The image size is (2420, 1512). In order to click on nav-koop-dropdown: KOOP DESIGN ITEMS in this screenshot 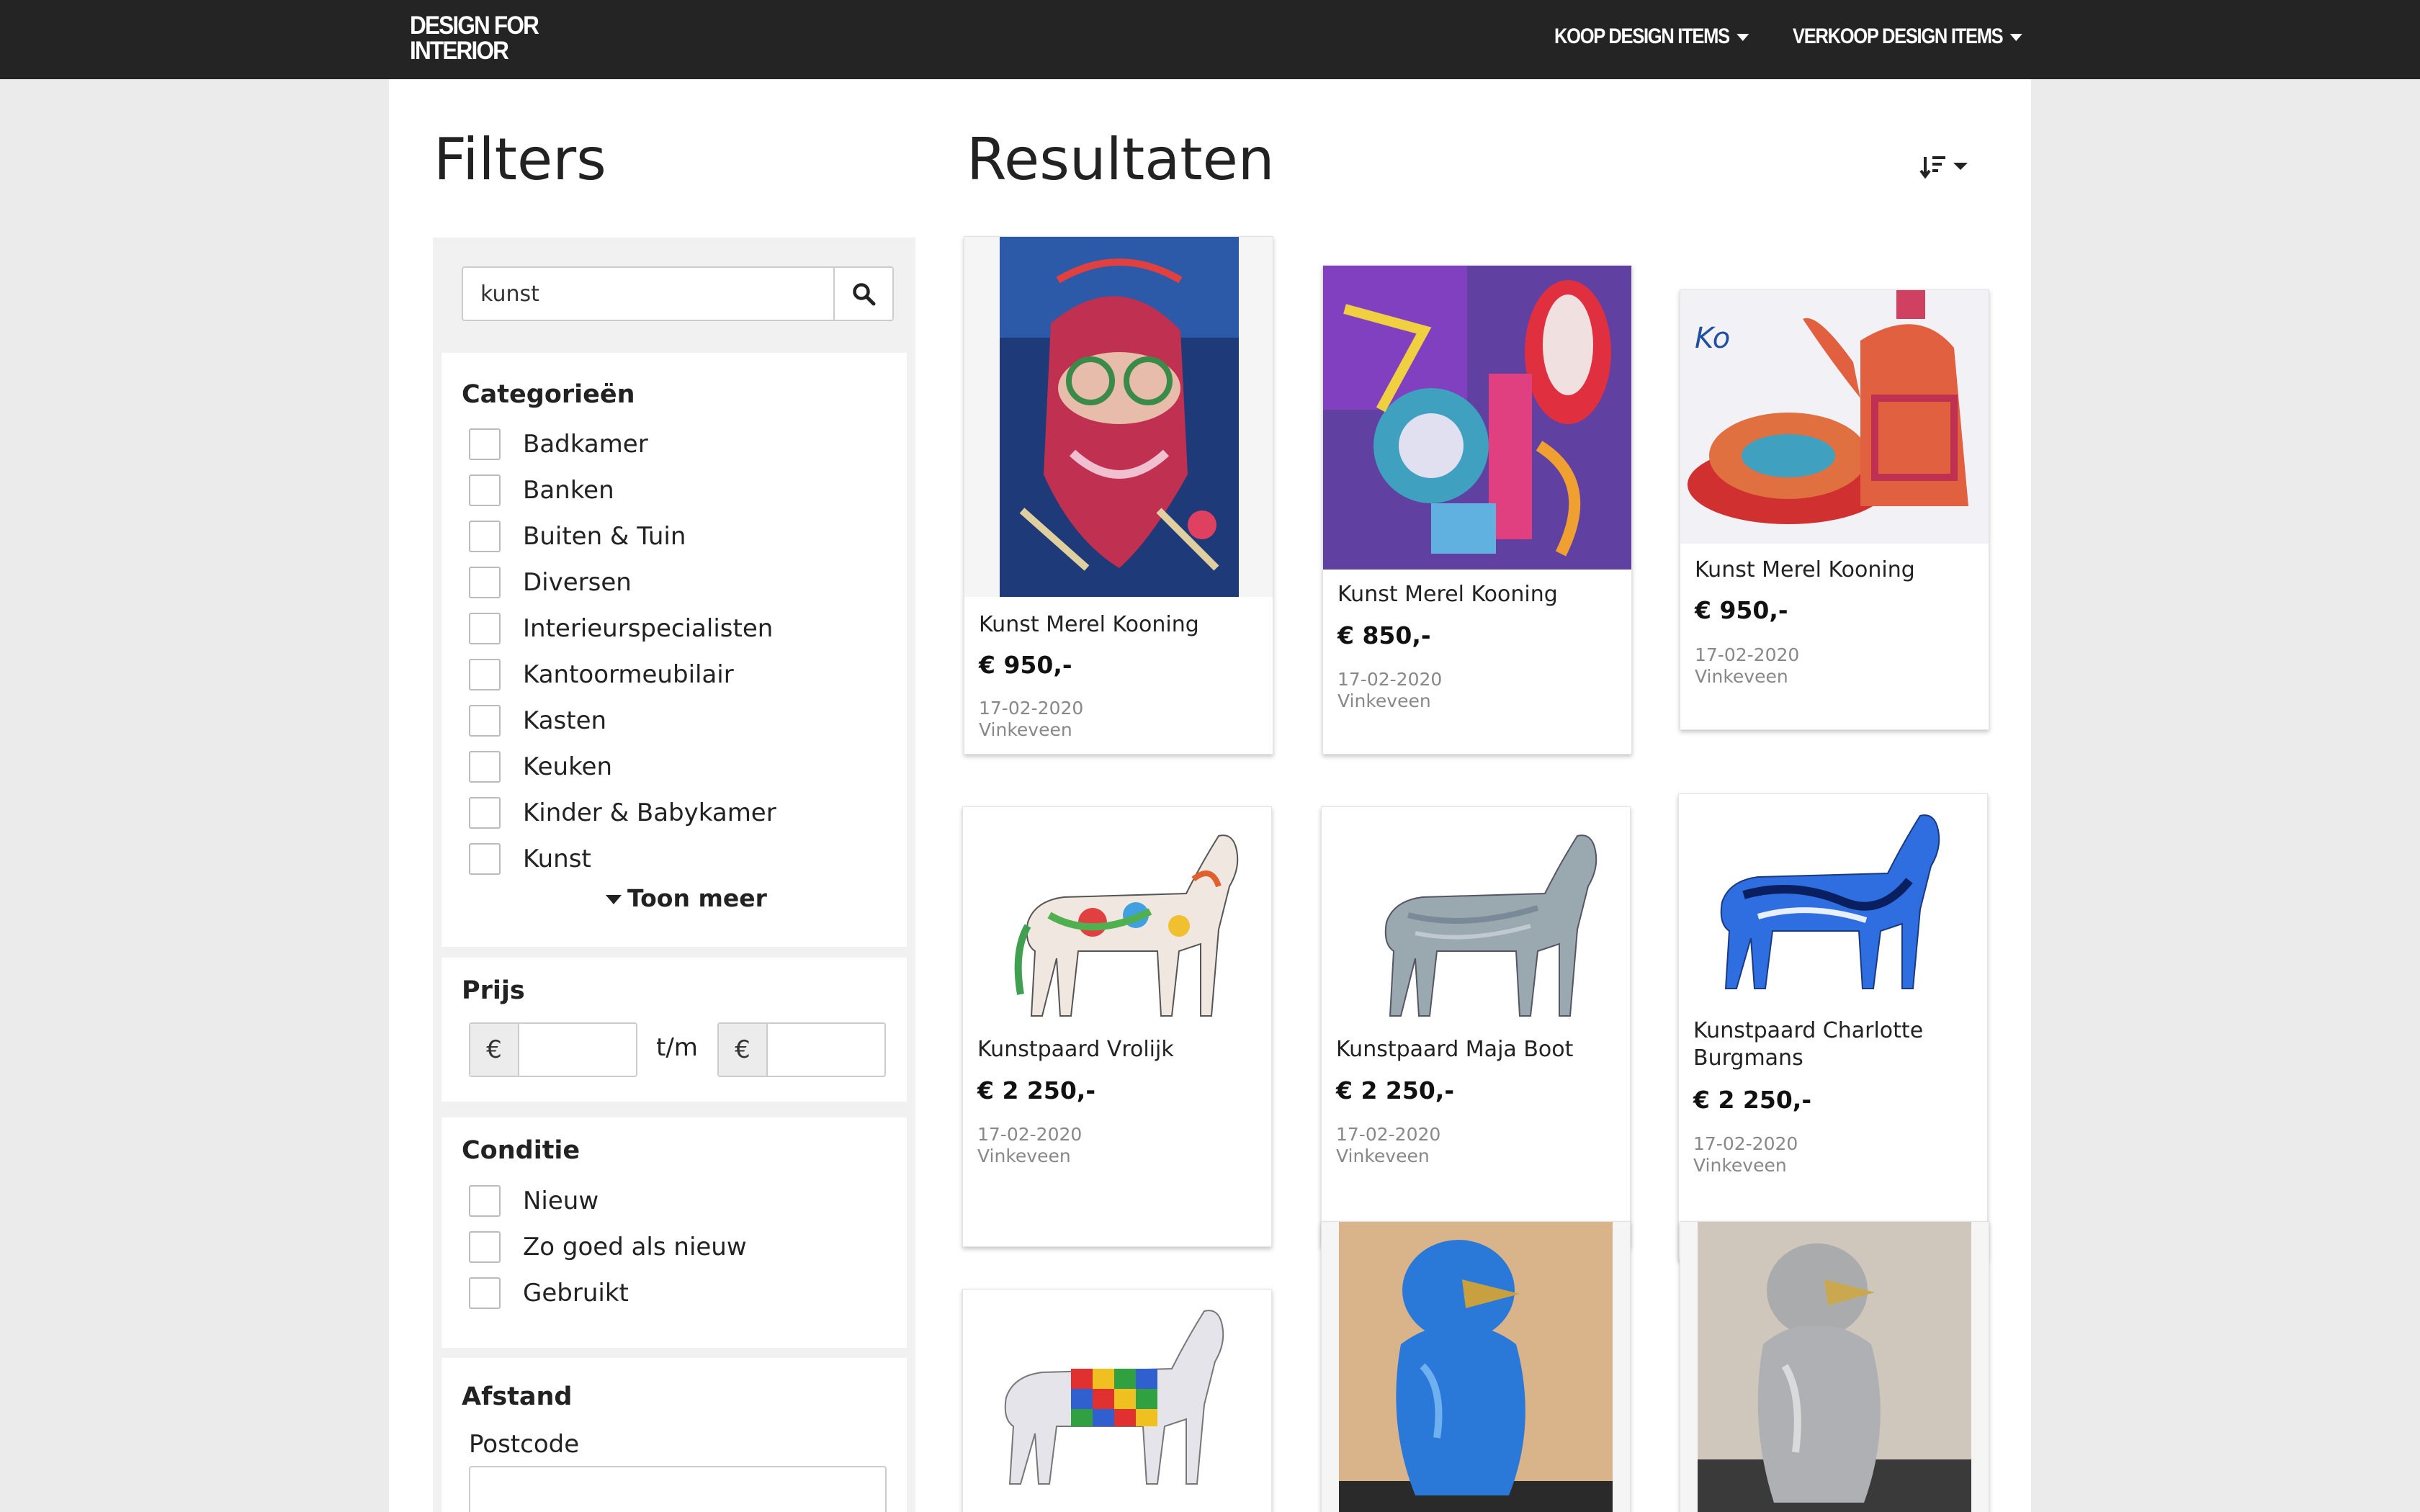, I will do `click(1651, 36)`.